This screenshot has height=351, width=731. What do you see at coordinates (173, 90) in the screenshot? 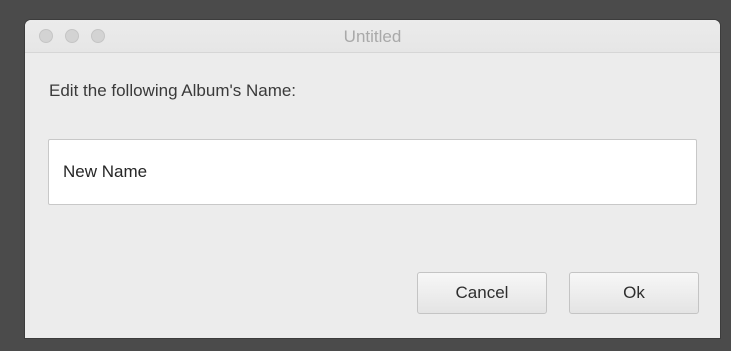
I see `edit-prompt-label: Edit the following Album's Name:` at bounding box center [173, 90].